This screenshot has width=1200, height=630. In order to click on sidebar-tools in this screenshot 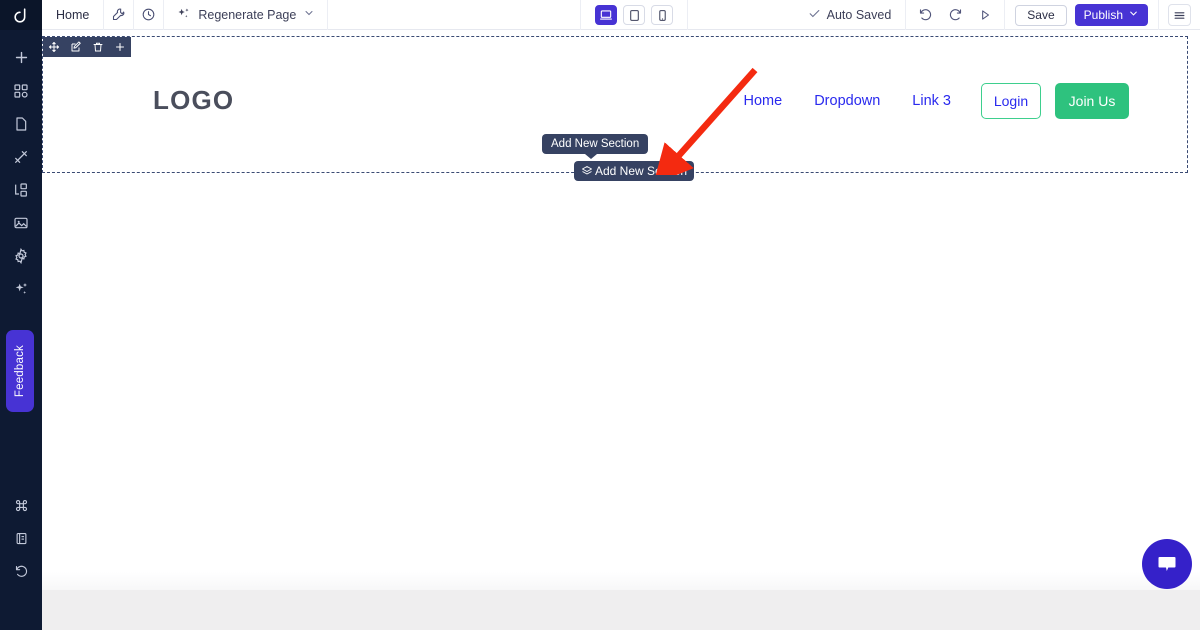, I will do `click(21, 173)`.